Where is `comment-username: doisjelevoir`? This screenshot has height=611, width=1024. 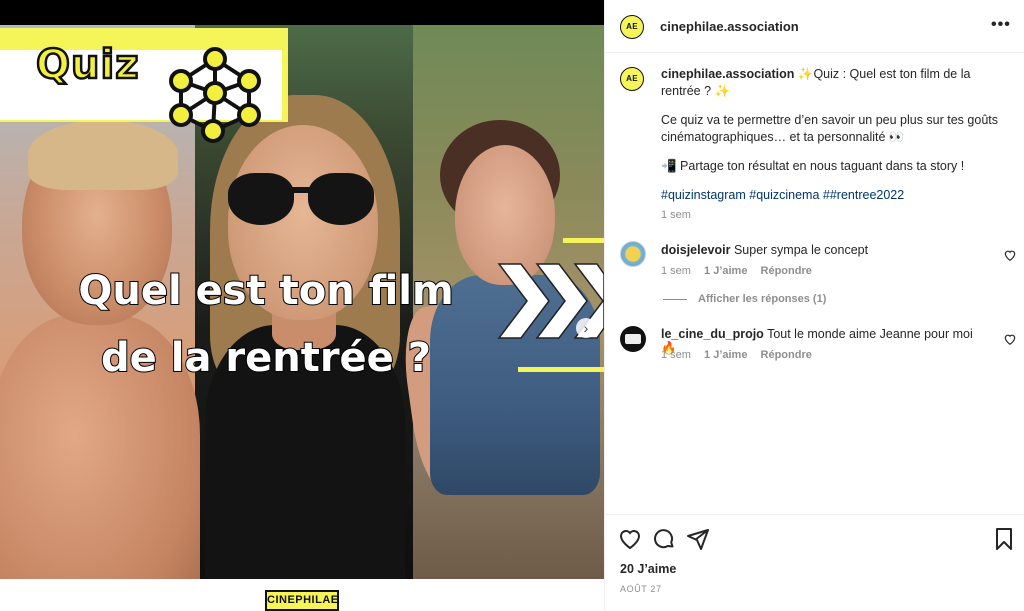 comment-username: doisjelevoir is located at coordinates (695, 250).